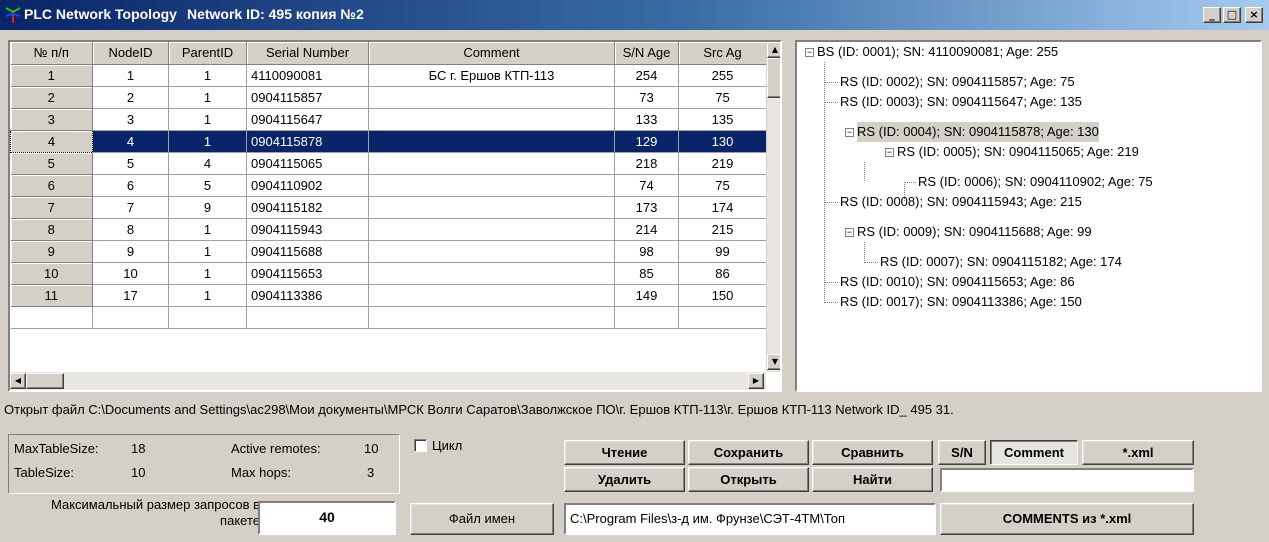 The height and width of the screenshot is (542, 1269). What do you see at coordinates (748, 479) in the screenshot?
I see `open-button: Открыть` at bounding box center [748, 479].